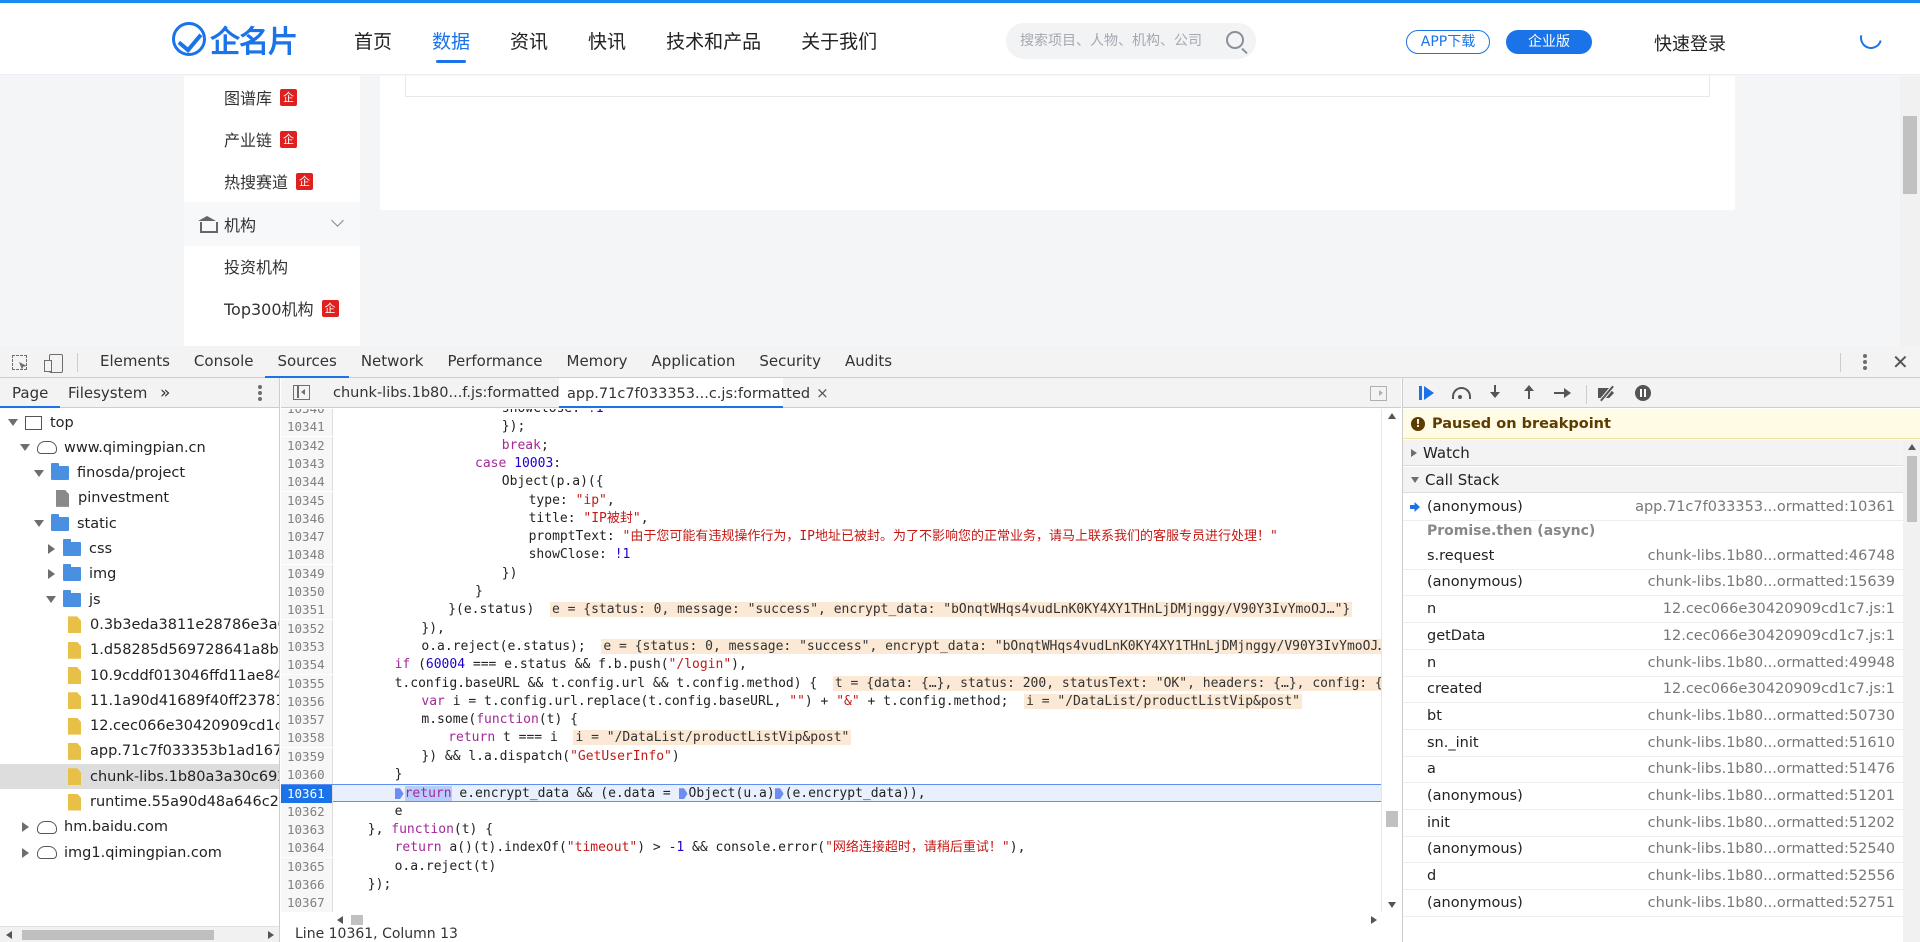 This screenshot has height=942, width=1920. What do you see at coordinates (139, 498) in the screenshot?
I see `tree-item: pinvestment` at bounding box center [139, 498].